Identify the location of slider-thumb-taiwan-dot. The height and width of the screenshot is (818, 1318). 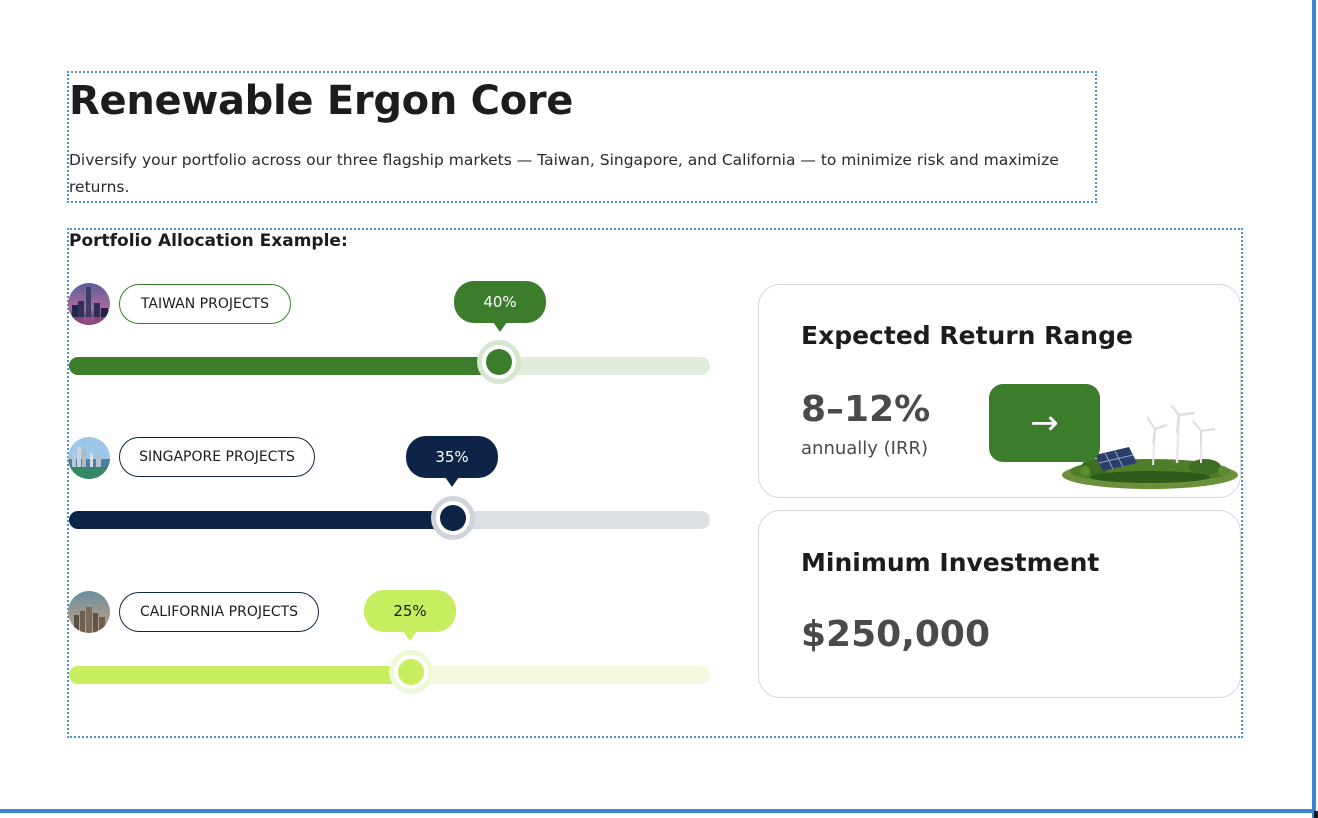
(499, 362).